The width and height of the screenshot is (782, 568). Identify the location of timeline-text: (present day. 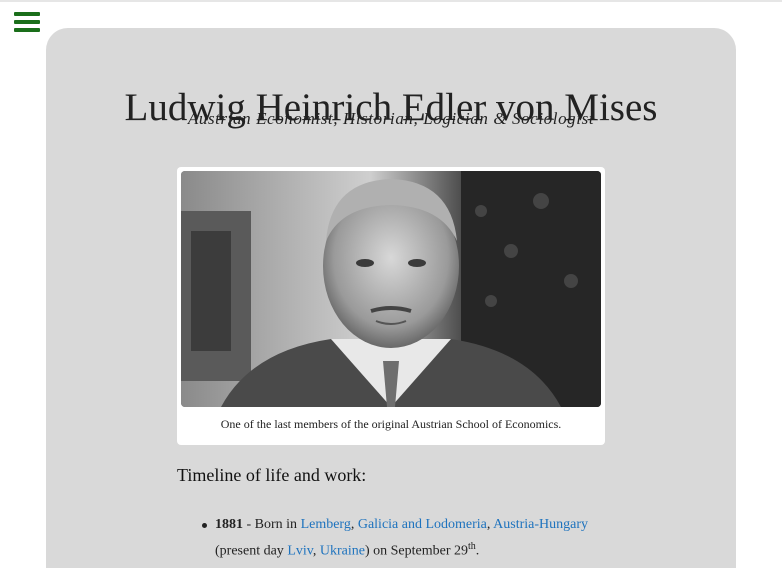
(251, 551).